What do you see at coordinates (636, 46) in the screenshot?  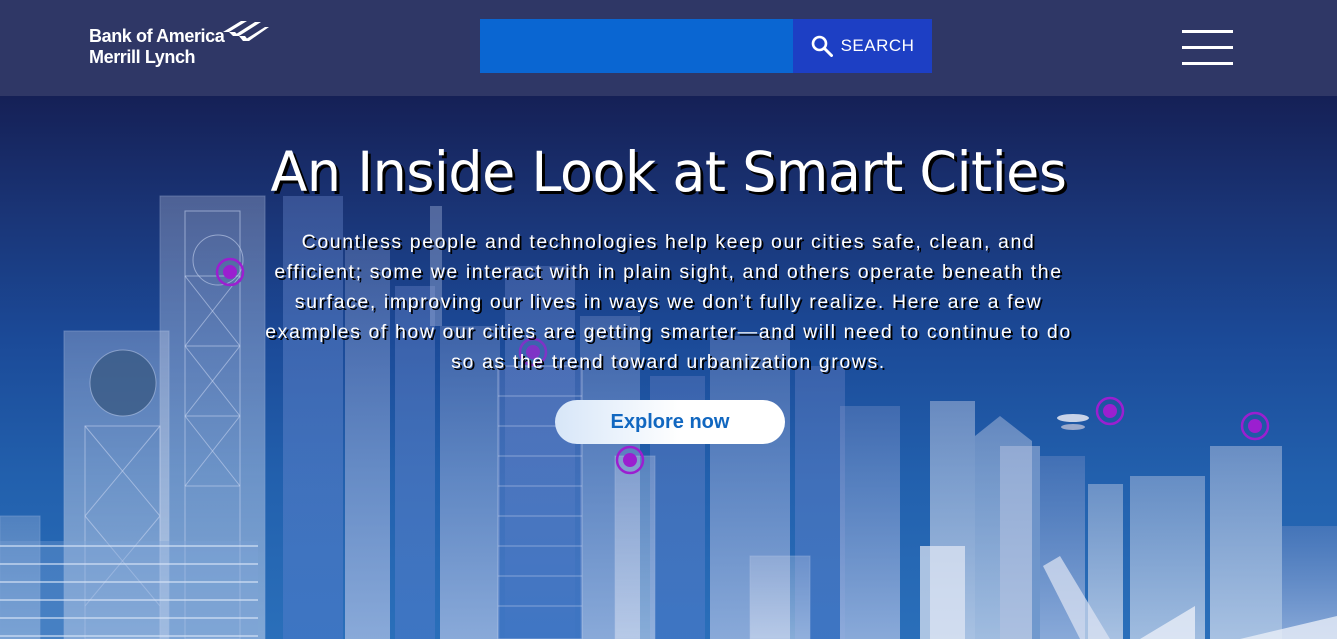 I see `search-input` at bounding box center [636, 46].